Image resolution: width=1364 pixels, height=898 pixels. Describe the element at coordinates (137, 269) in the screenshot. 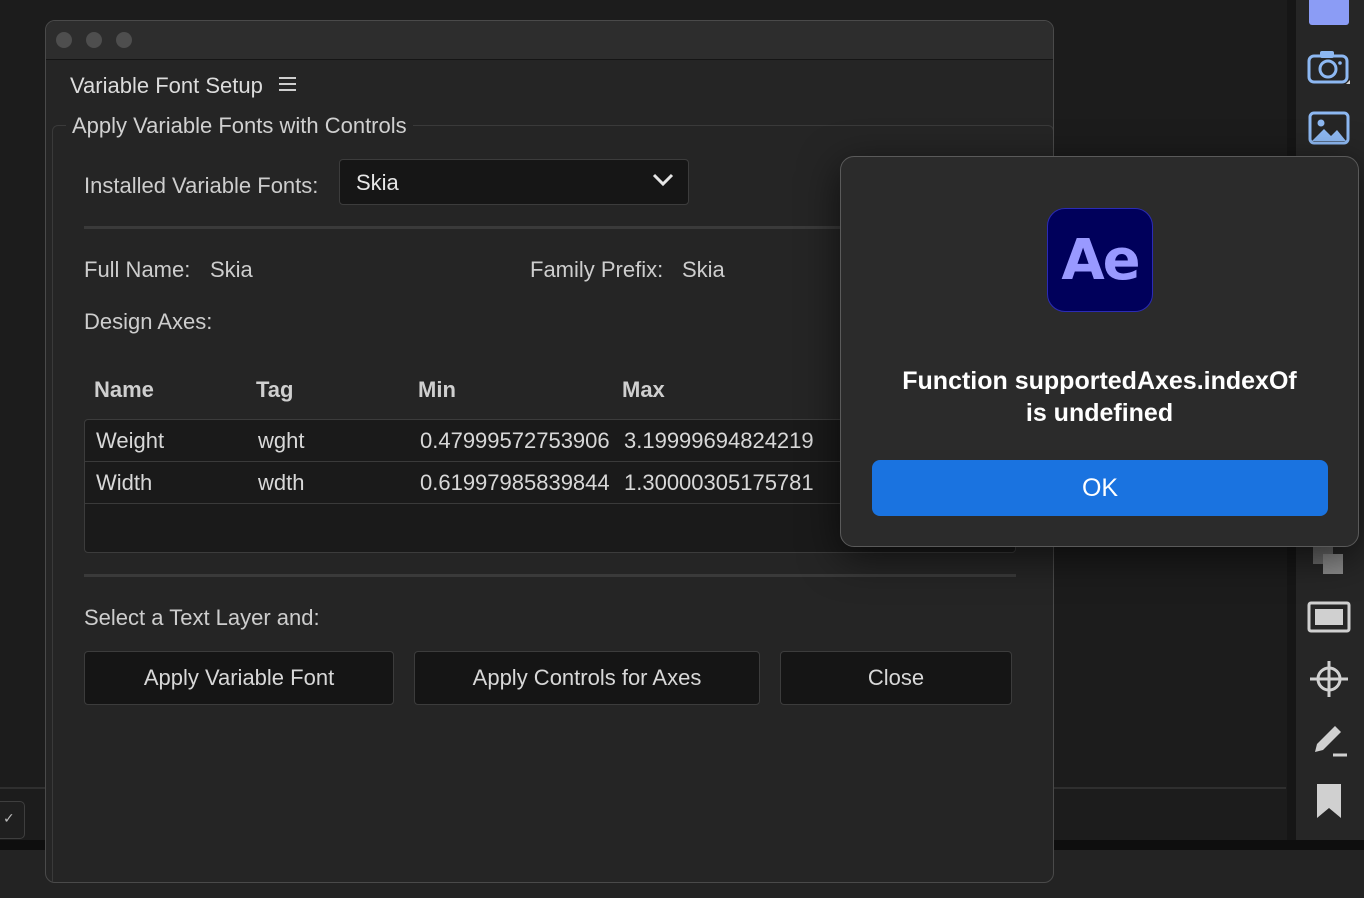

I see `full-name-label: Full Name:` at that location.